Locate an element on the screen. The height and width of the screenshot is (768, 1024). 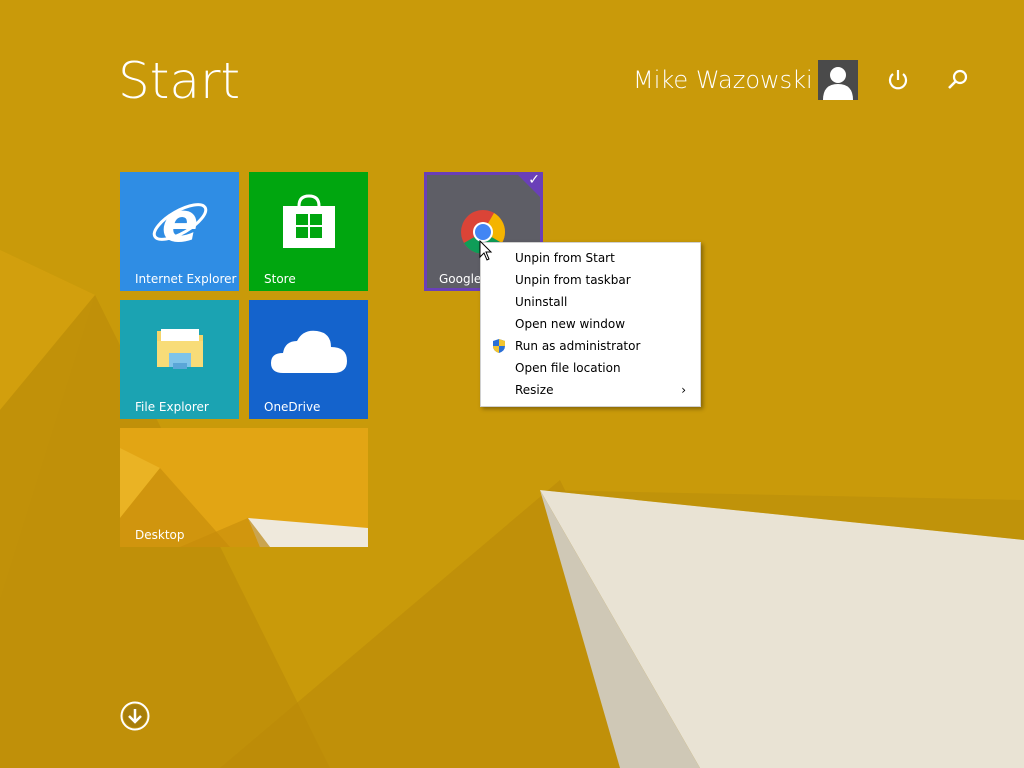
menu-item-unpin-from-taskbar: Unpin from taskbar is located at coordinates (590, 280).